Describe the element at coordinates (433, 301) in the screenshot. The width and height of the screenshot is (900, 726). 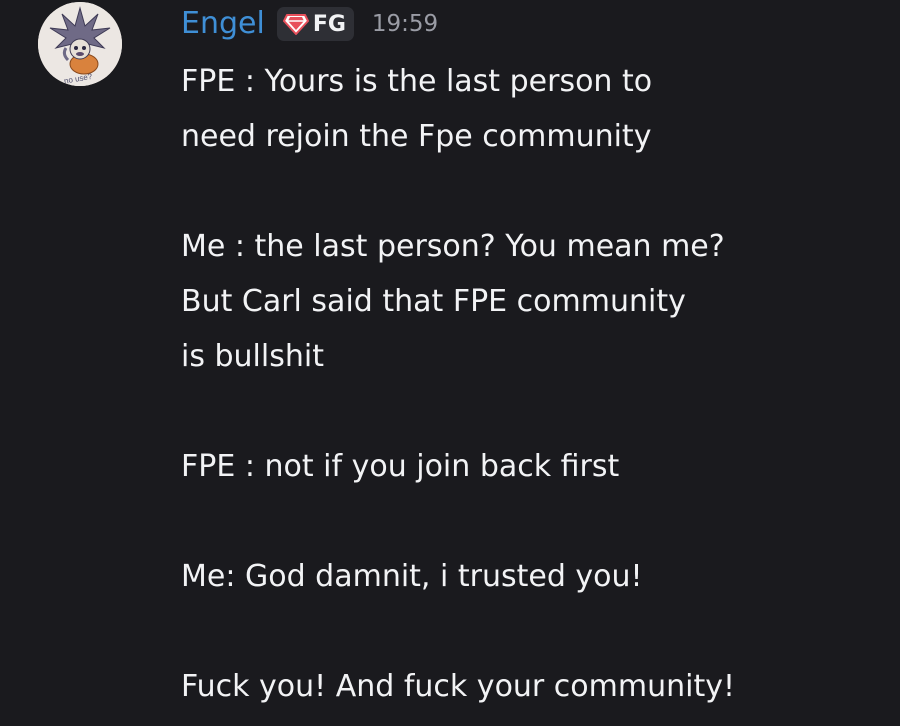
I see `message-line: But Carl said that FPE community` at that location.